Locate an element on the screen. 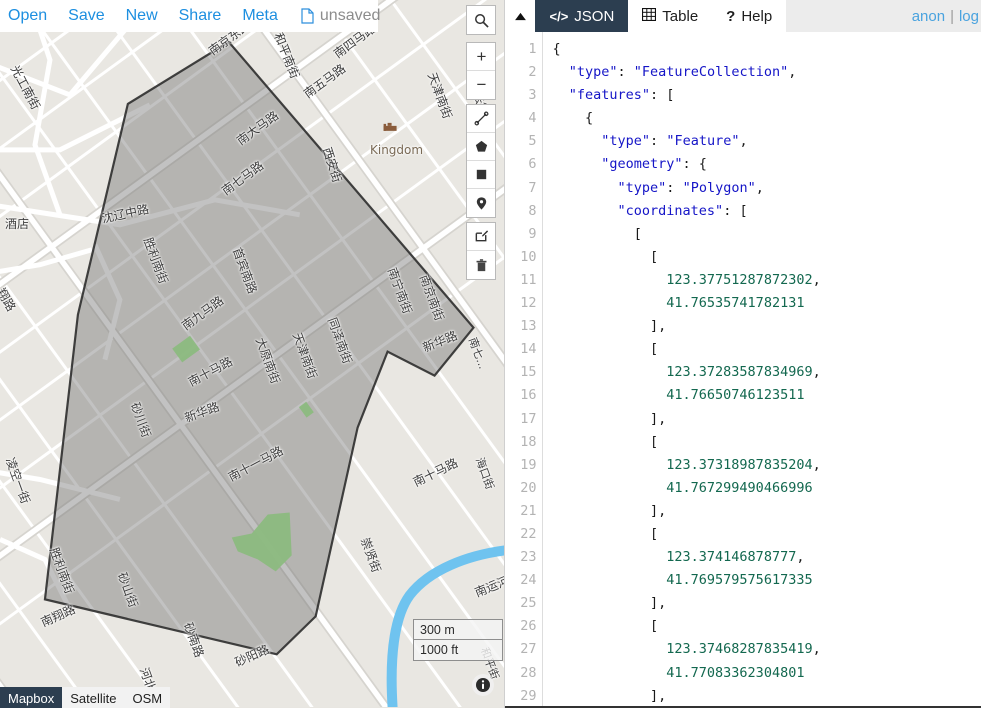  line-number: 27 is located at coordinates (528, 649).